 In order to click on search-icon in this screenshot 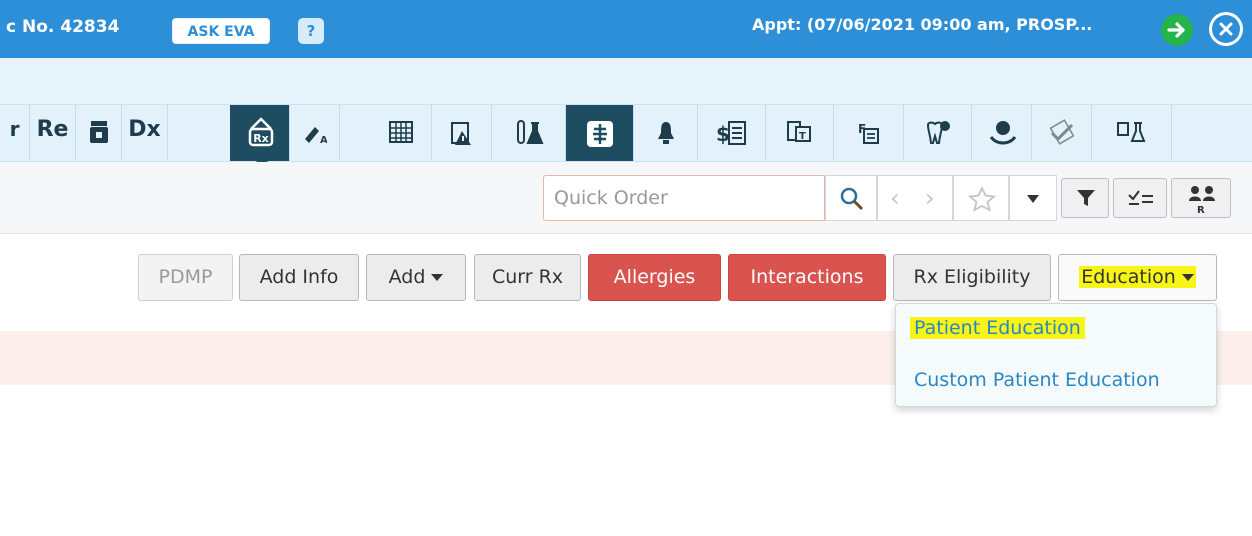, I will do `click(852, 199)`.